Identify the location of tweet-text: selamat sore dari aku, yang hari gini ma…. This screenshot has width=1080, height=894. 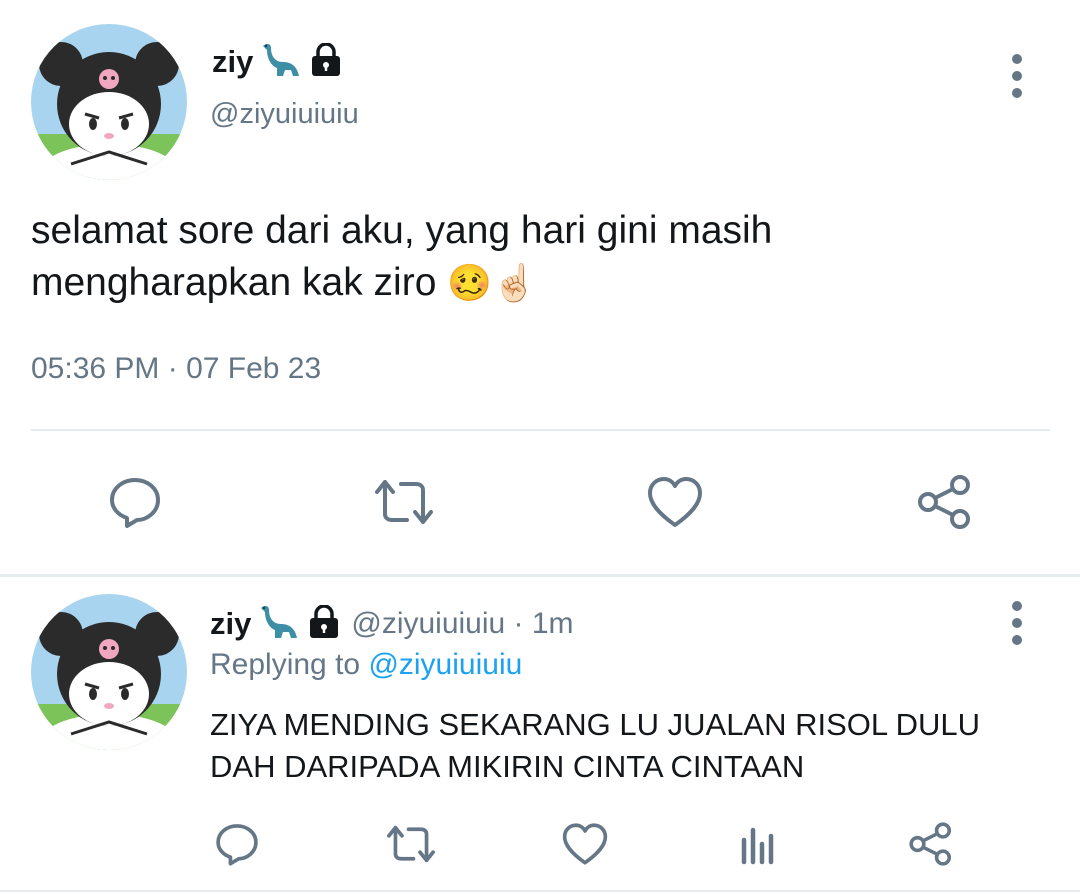
(531, 257).